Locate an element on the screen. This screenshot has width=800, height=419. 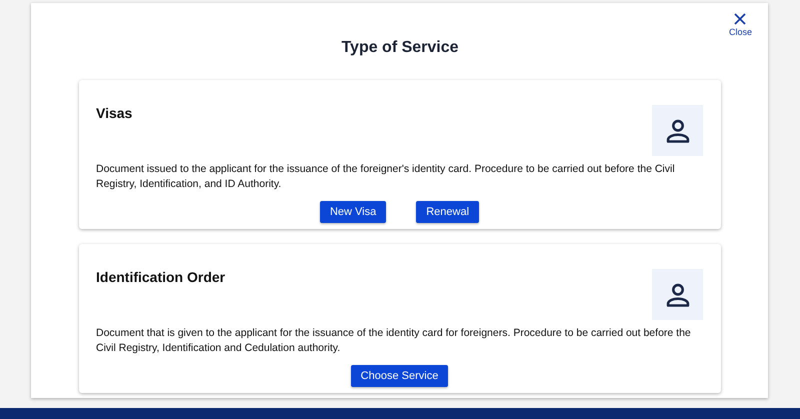
service-description: Document issued to the applicant for the issuance of the foreigner's identity card. Procedure to be carried out before the Civil Registry, Identification, and ID Authority. is located at coordinates (386, 177).